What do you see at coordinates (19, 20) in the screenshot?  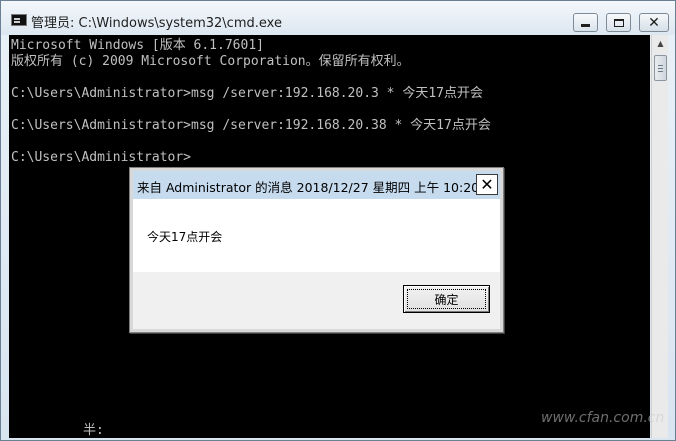 I see `console-icon` at bounding box center [19, 20].